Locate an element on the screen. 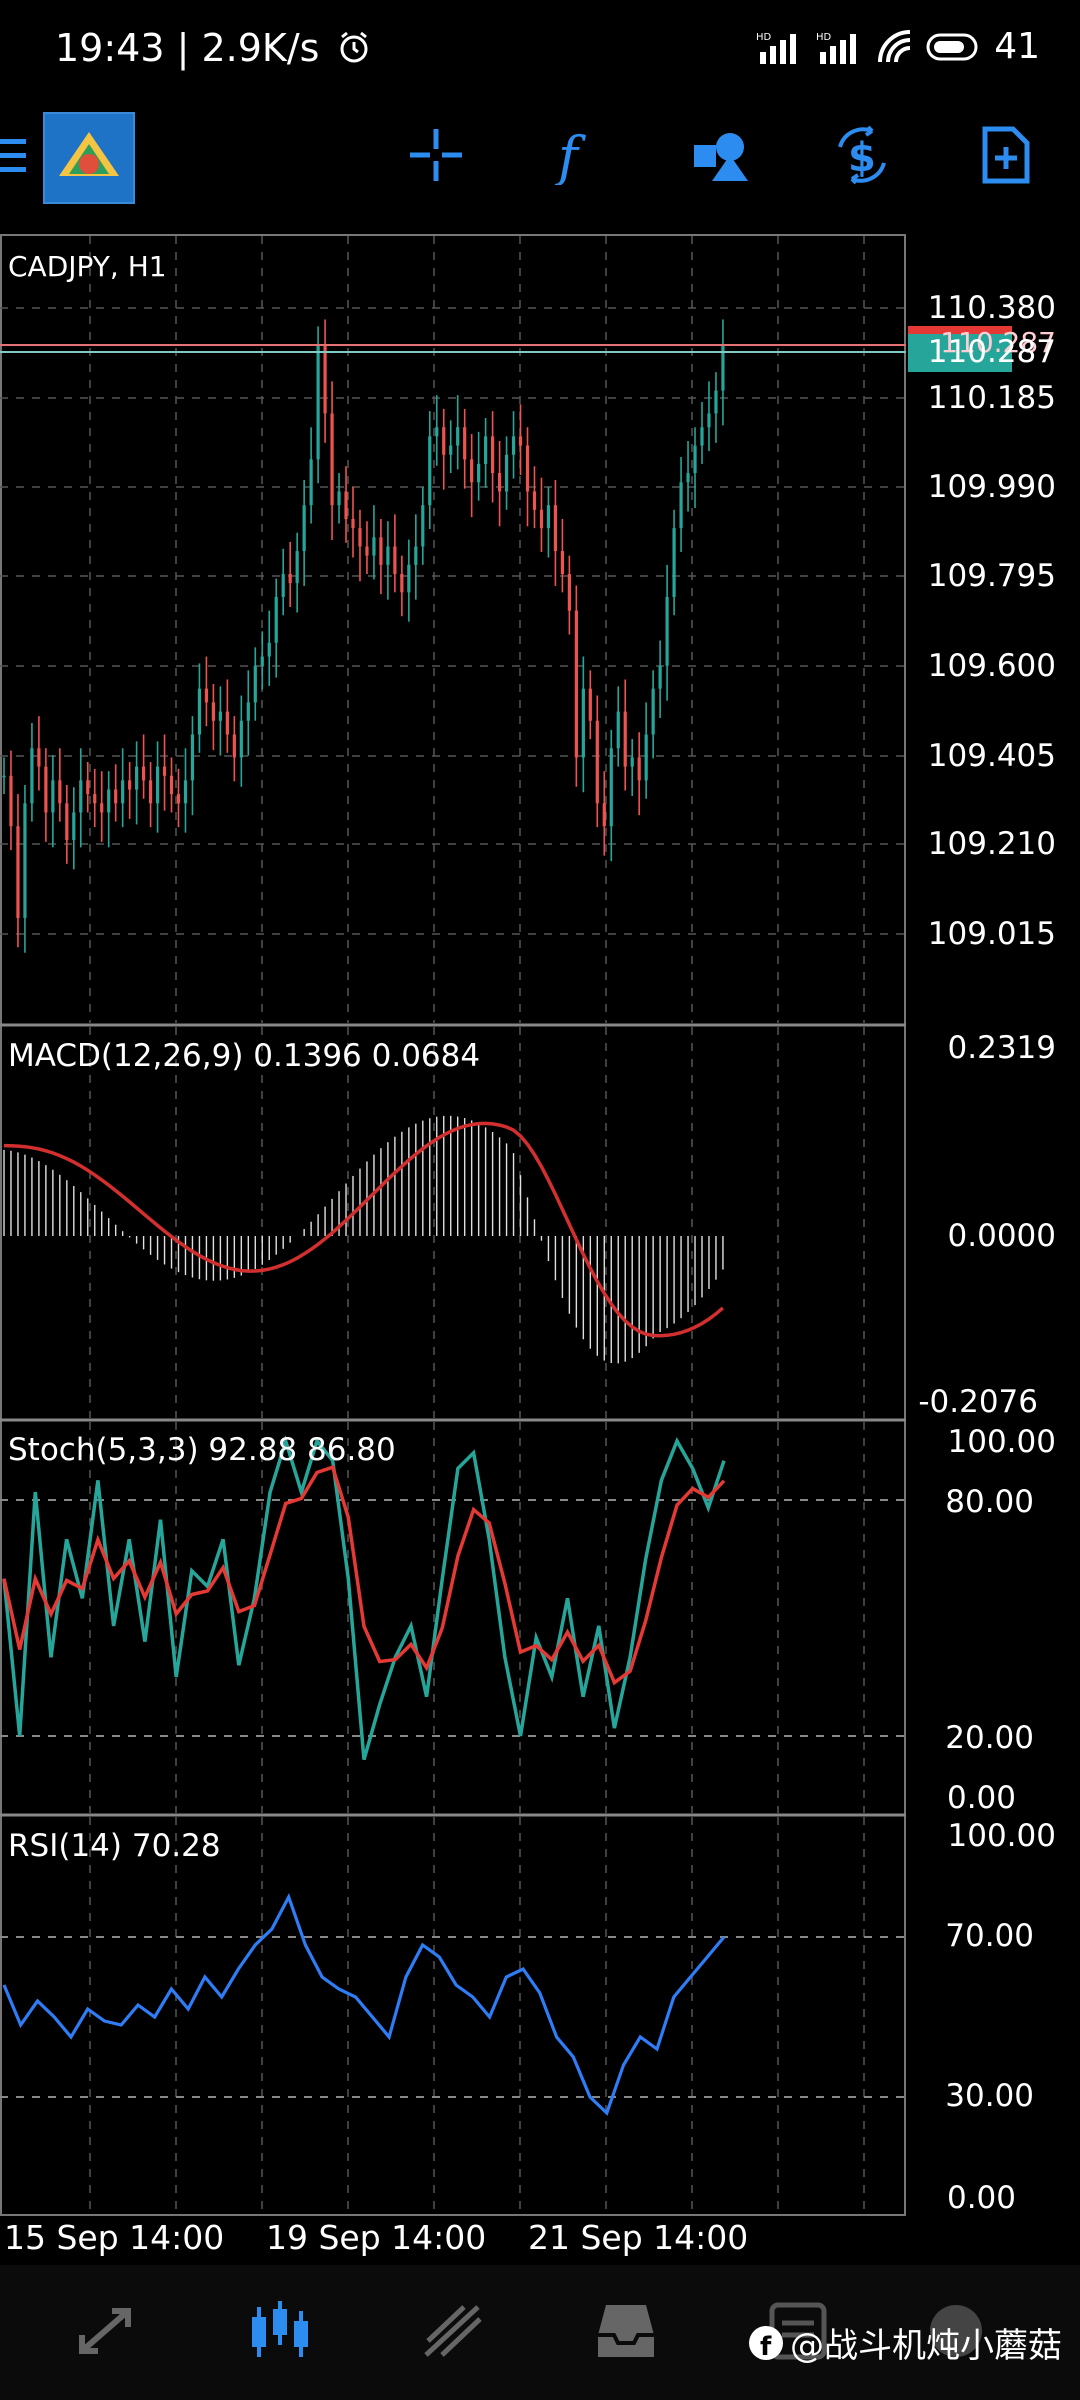 The width and height of the screenshot is (1080, 2400). stoch-series is located at coordinates (364, 1598).